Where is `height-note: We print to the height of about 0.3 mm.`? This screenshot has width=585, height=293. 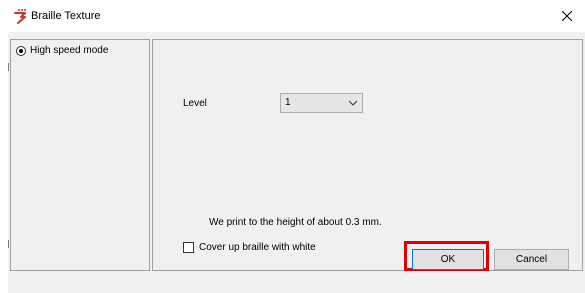 height-note: We print to the height of about 0.3 mm. is located at coordinates (295, 222).